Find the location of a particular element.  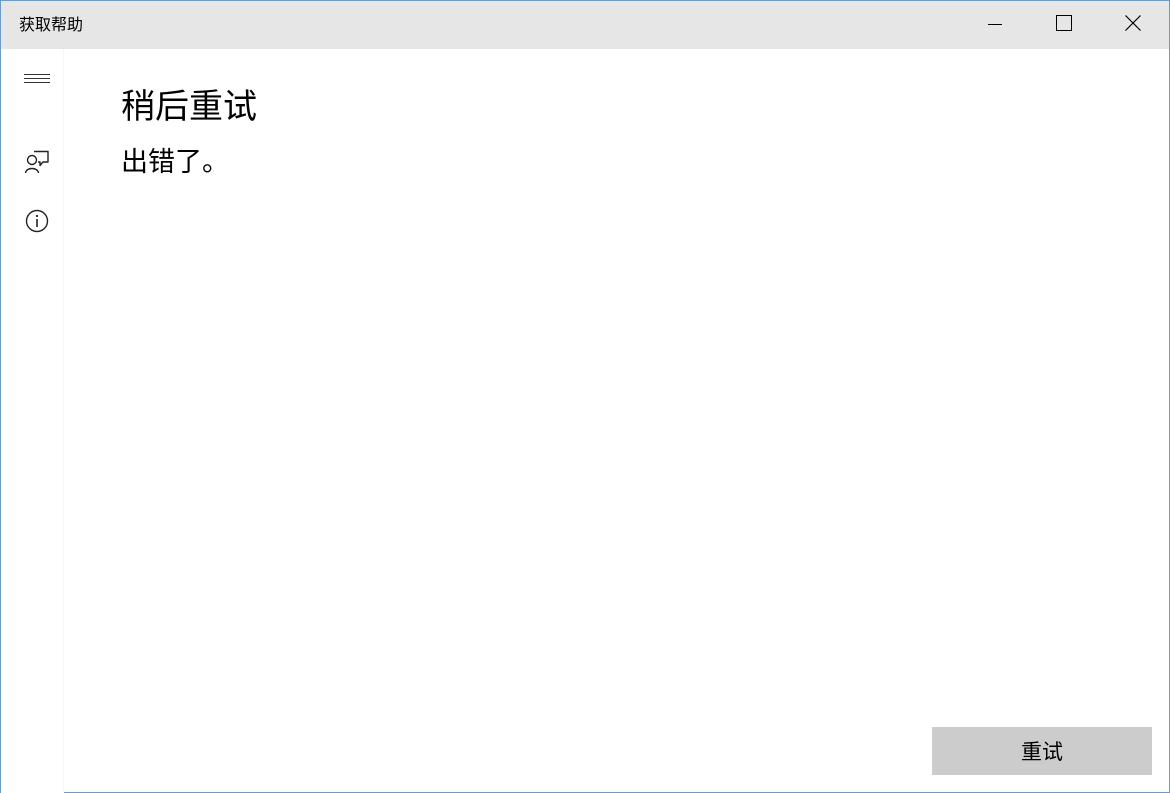

maximize-icon is located at coordinates (1064, 25).